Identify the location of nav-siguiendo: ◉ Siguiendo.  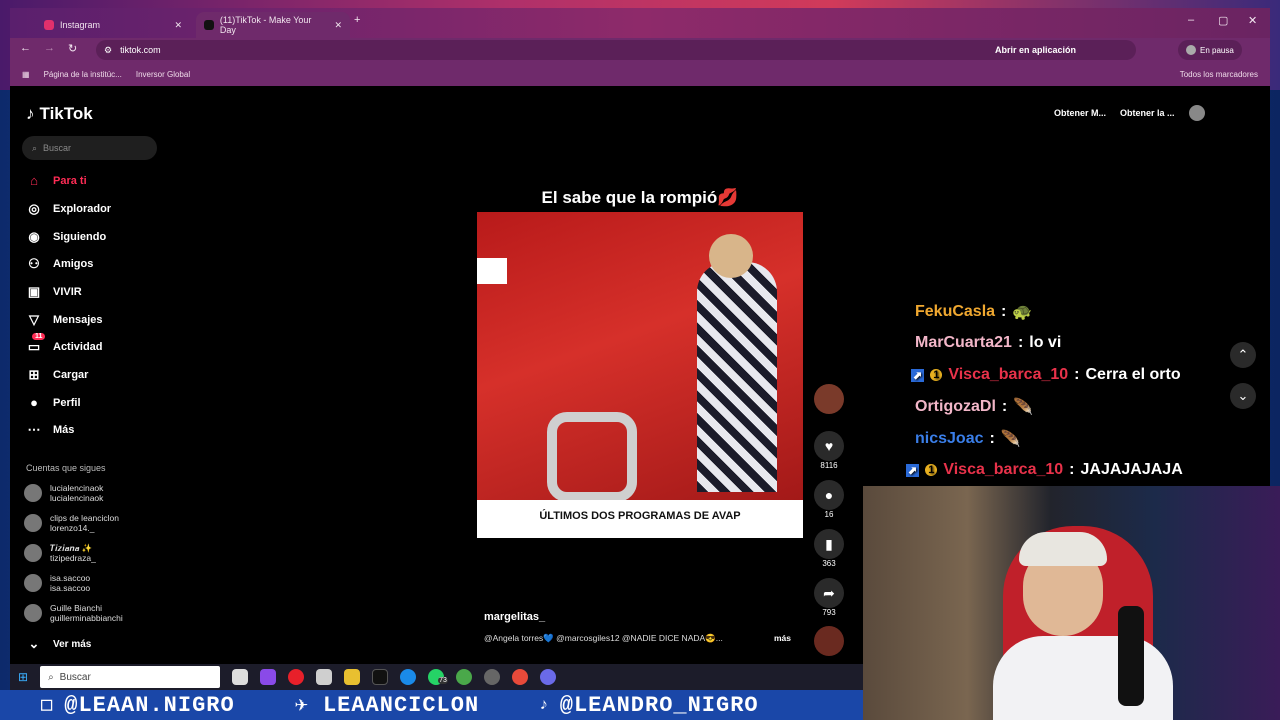
(66, 237).